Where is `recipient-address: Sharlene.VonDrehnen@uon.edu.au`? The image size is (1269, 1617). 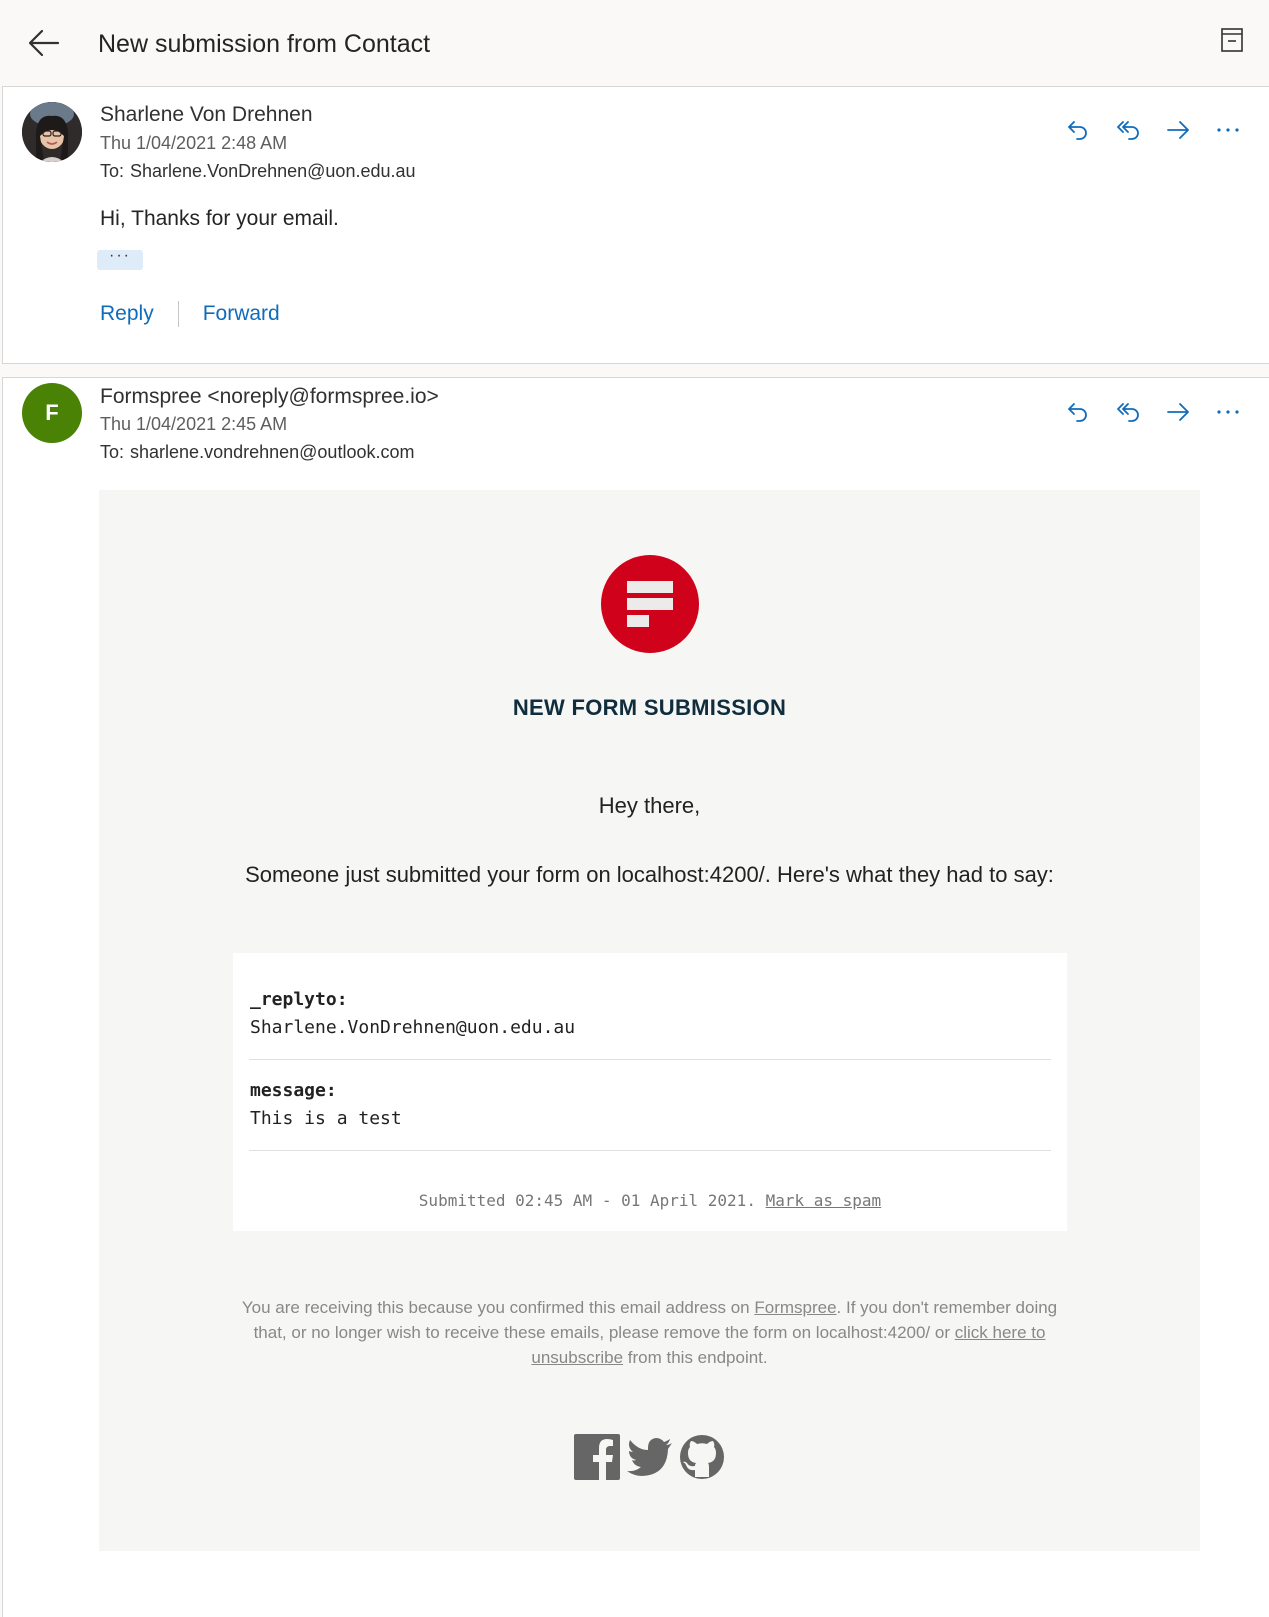 recipient-address: Sharlene.VonDrehnen@uon.edu.au is located at coordinates (273, 171).